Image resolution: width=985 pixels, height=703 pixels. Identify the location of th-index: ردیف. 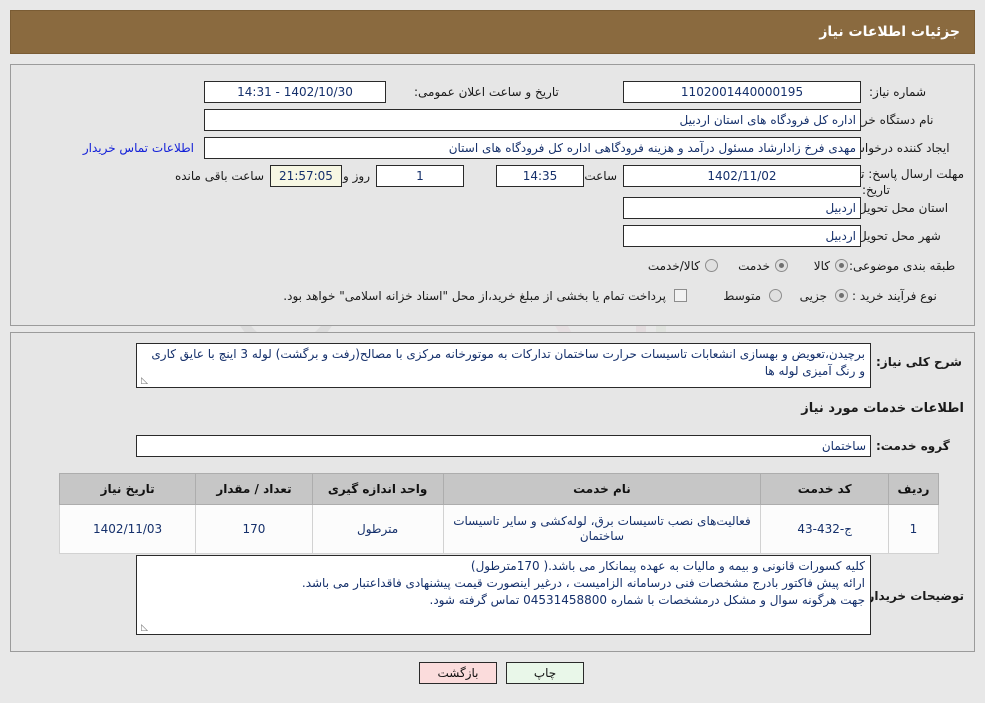
(913, 489).